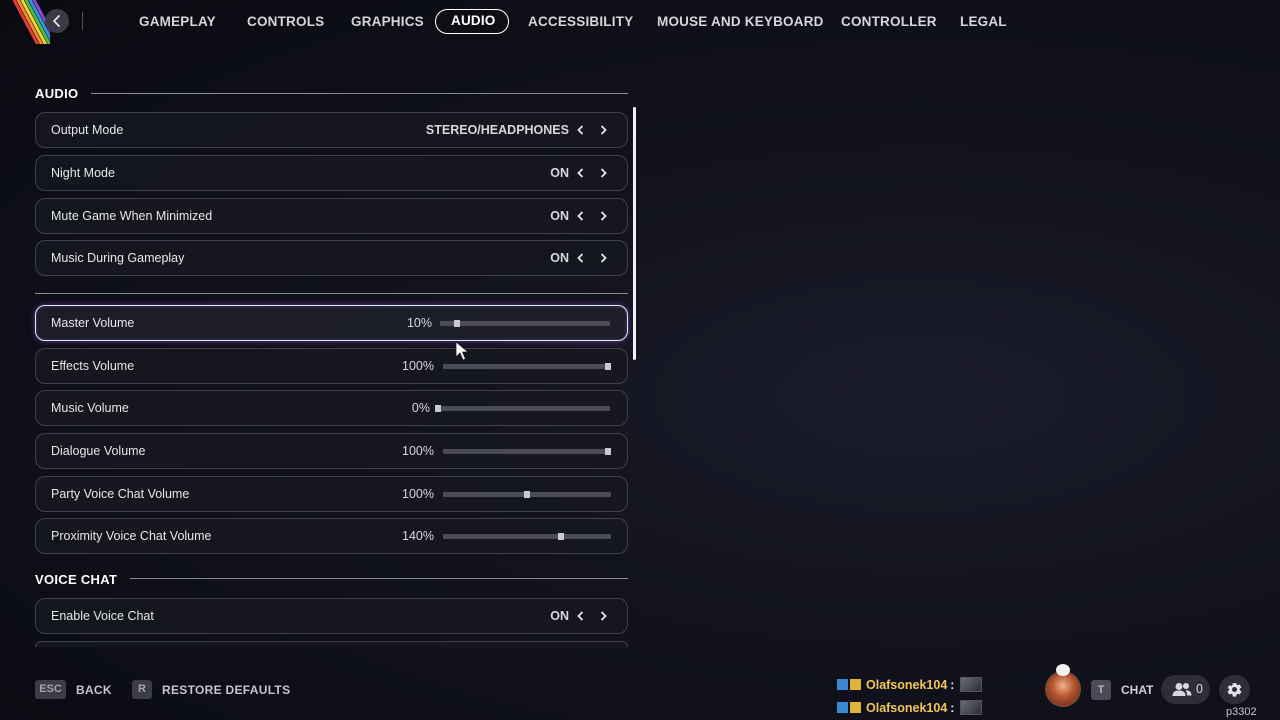 This screenshot has width=1280, height=720. I want to click on settings-scrollbar, so click(634, 233).